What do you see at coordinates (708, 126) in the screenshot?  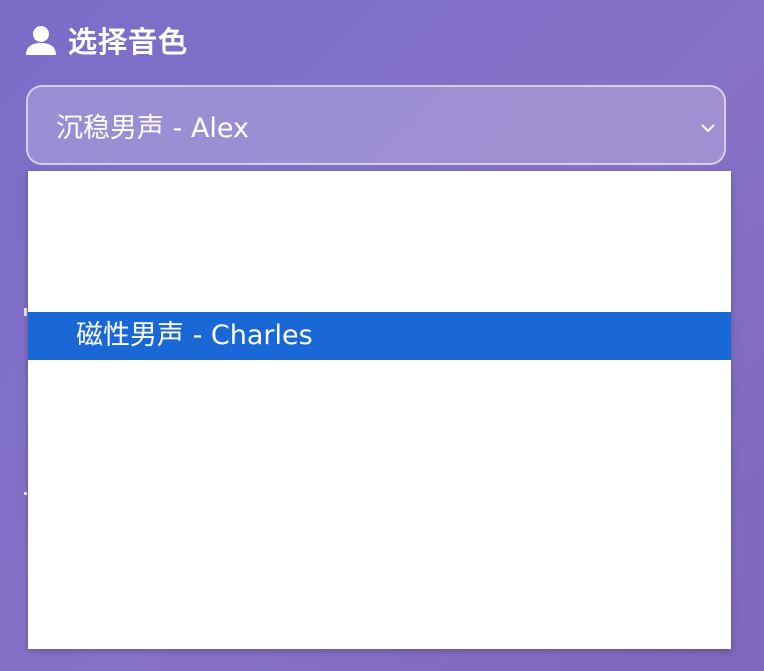 I see `chevron-down-icon` at bounding box center [708, 126].